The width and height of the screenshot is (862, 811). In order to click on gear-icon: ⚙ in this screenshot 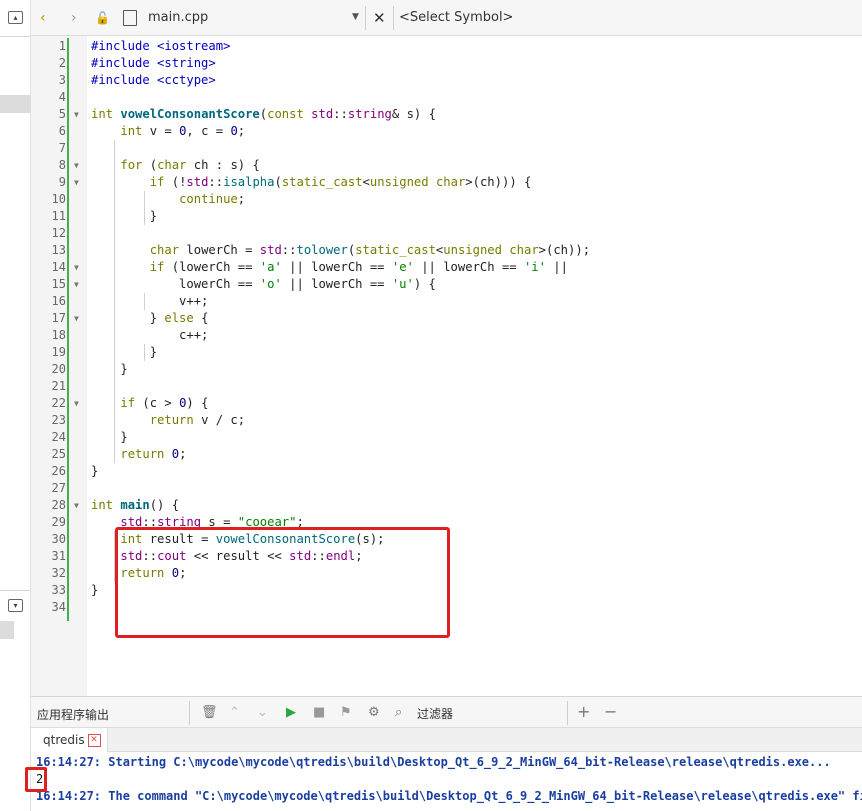, I will do `click(374, 712)`.